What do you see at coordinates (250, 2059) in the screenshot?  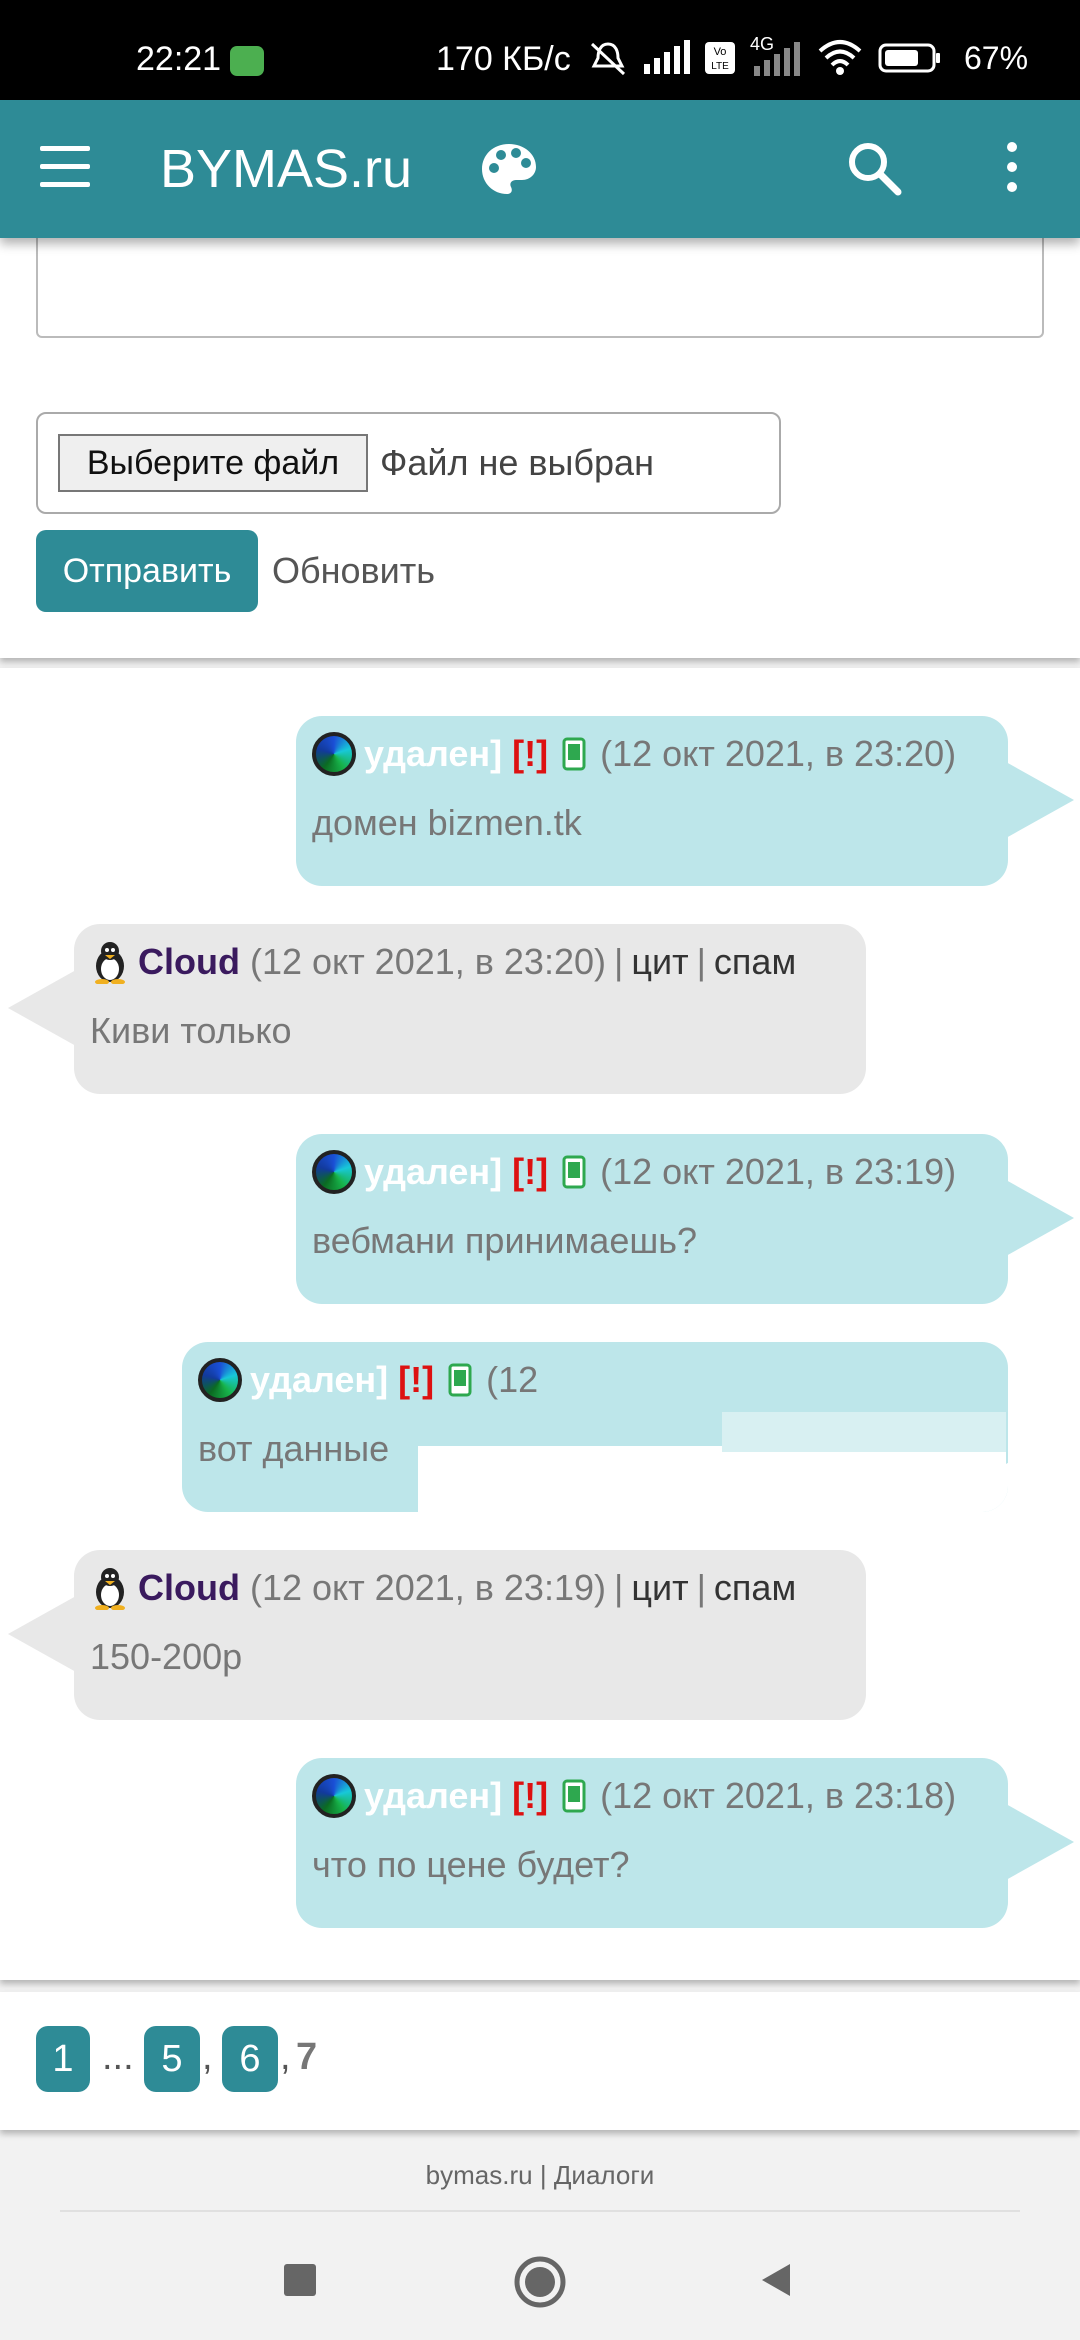 I see `page-link-6: 6` at bounding box center [250, 2059].